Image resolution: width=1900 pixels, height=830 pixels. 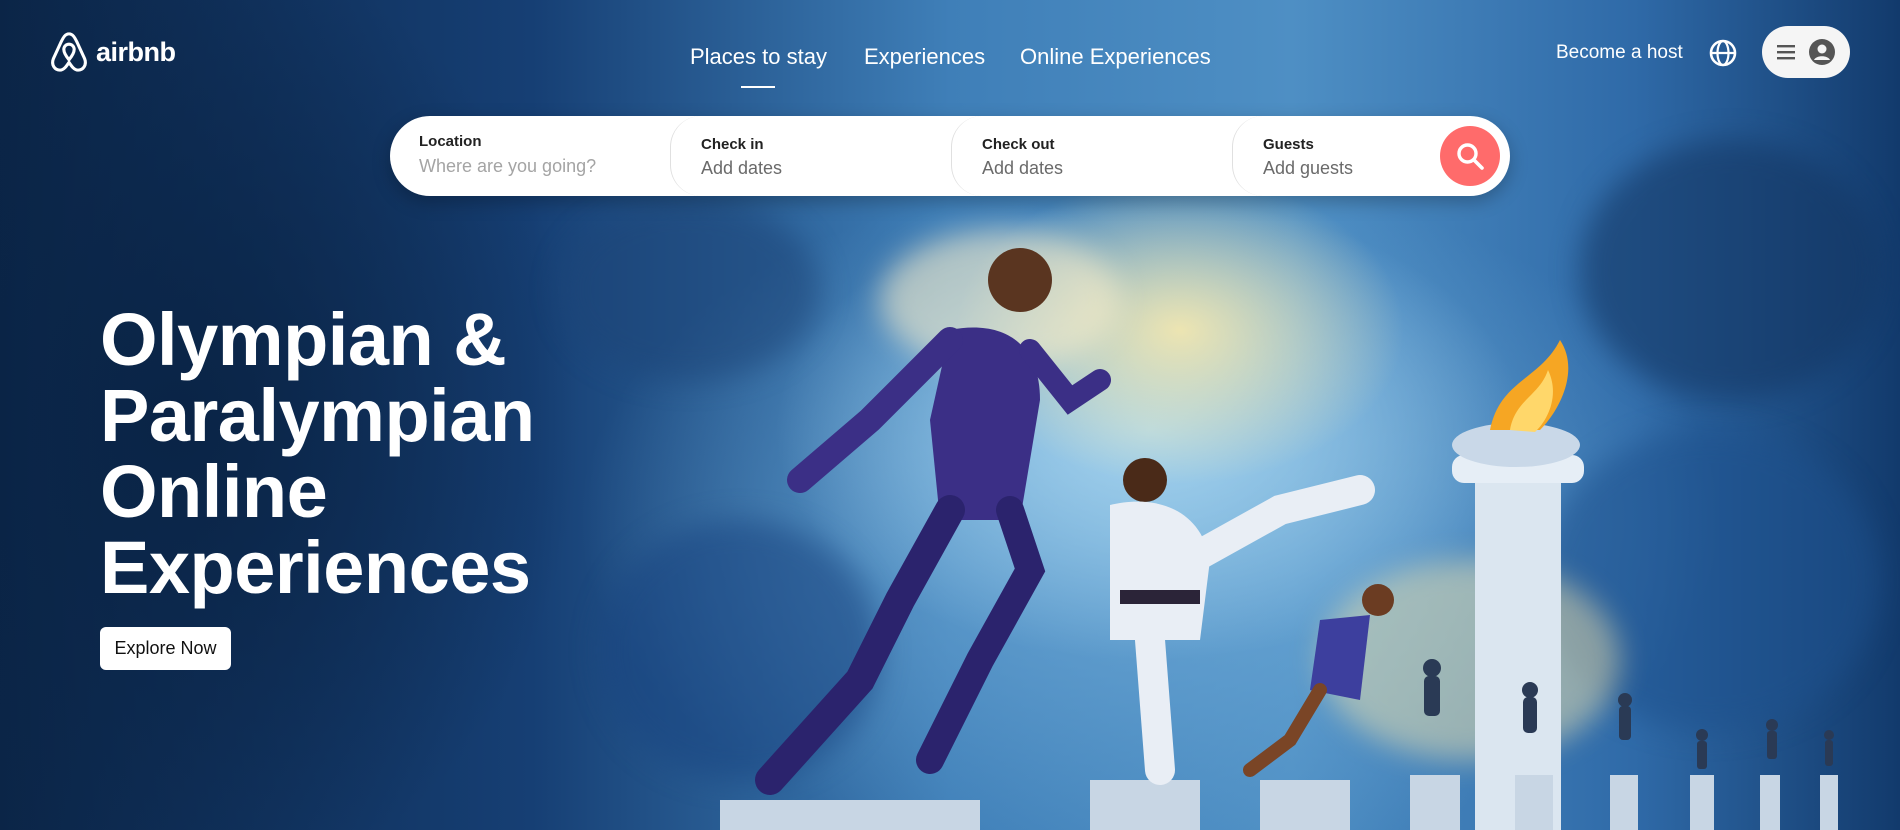 What do you see at coordinates (214, 491) in the screenshot?
I see `hero-headline-line: Online` at bounding box center [214, 491].